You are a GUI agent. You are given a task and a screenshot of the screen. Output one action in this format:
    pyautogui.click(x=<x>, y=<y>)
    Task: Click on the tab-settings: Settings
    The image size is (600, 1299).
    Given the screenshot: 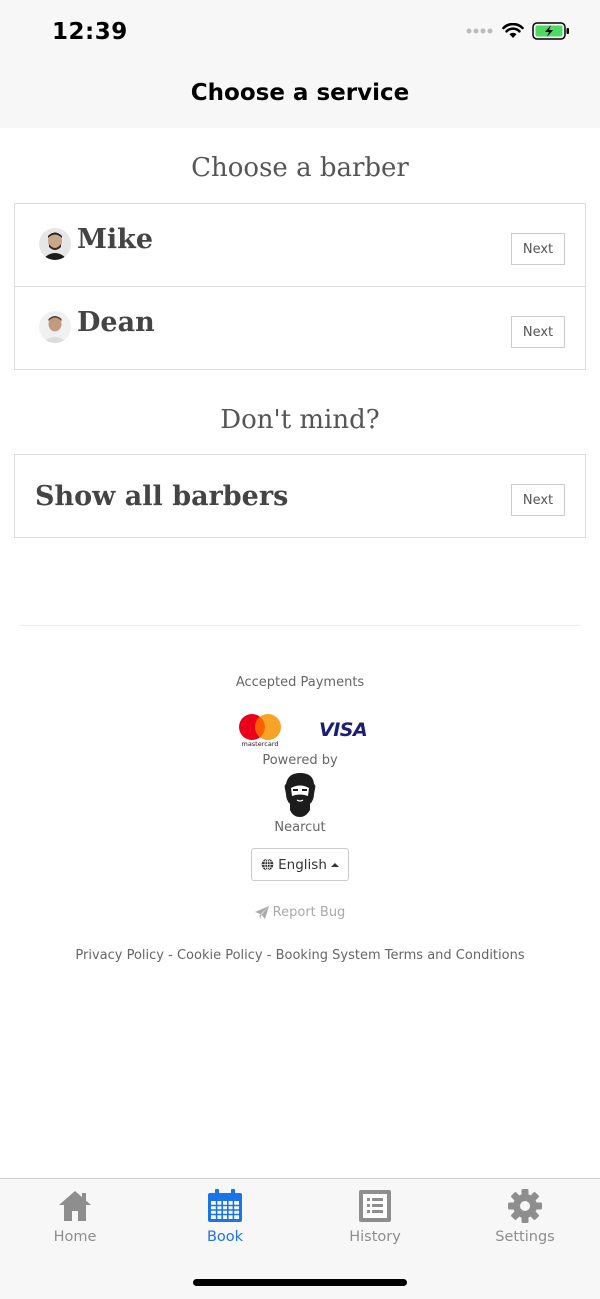 What is the action you would take?
    pyautogui.click(x=525, y=1217)
    